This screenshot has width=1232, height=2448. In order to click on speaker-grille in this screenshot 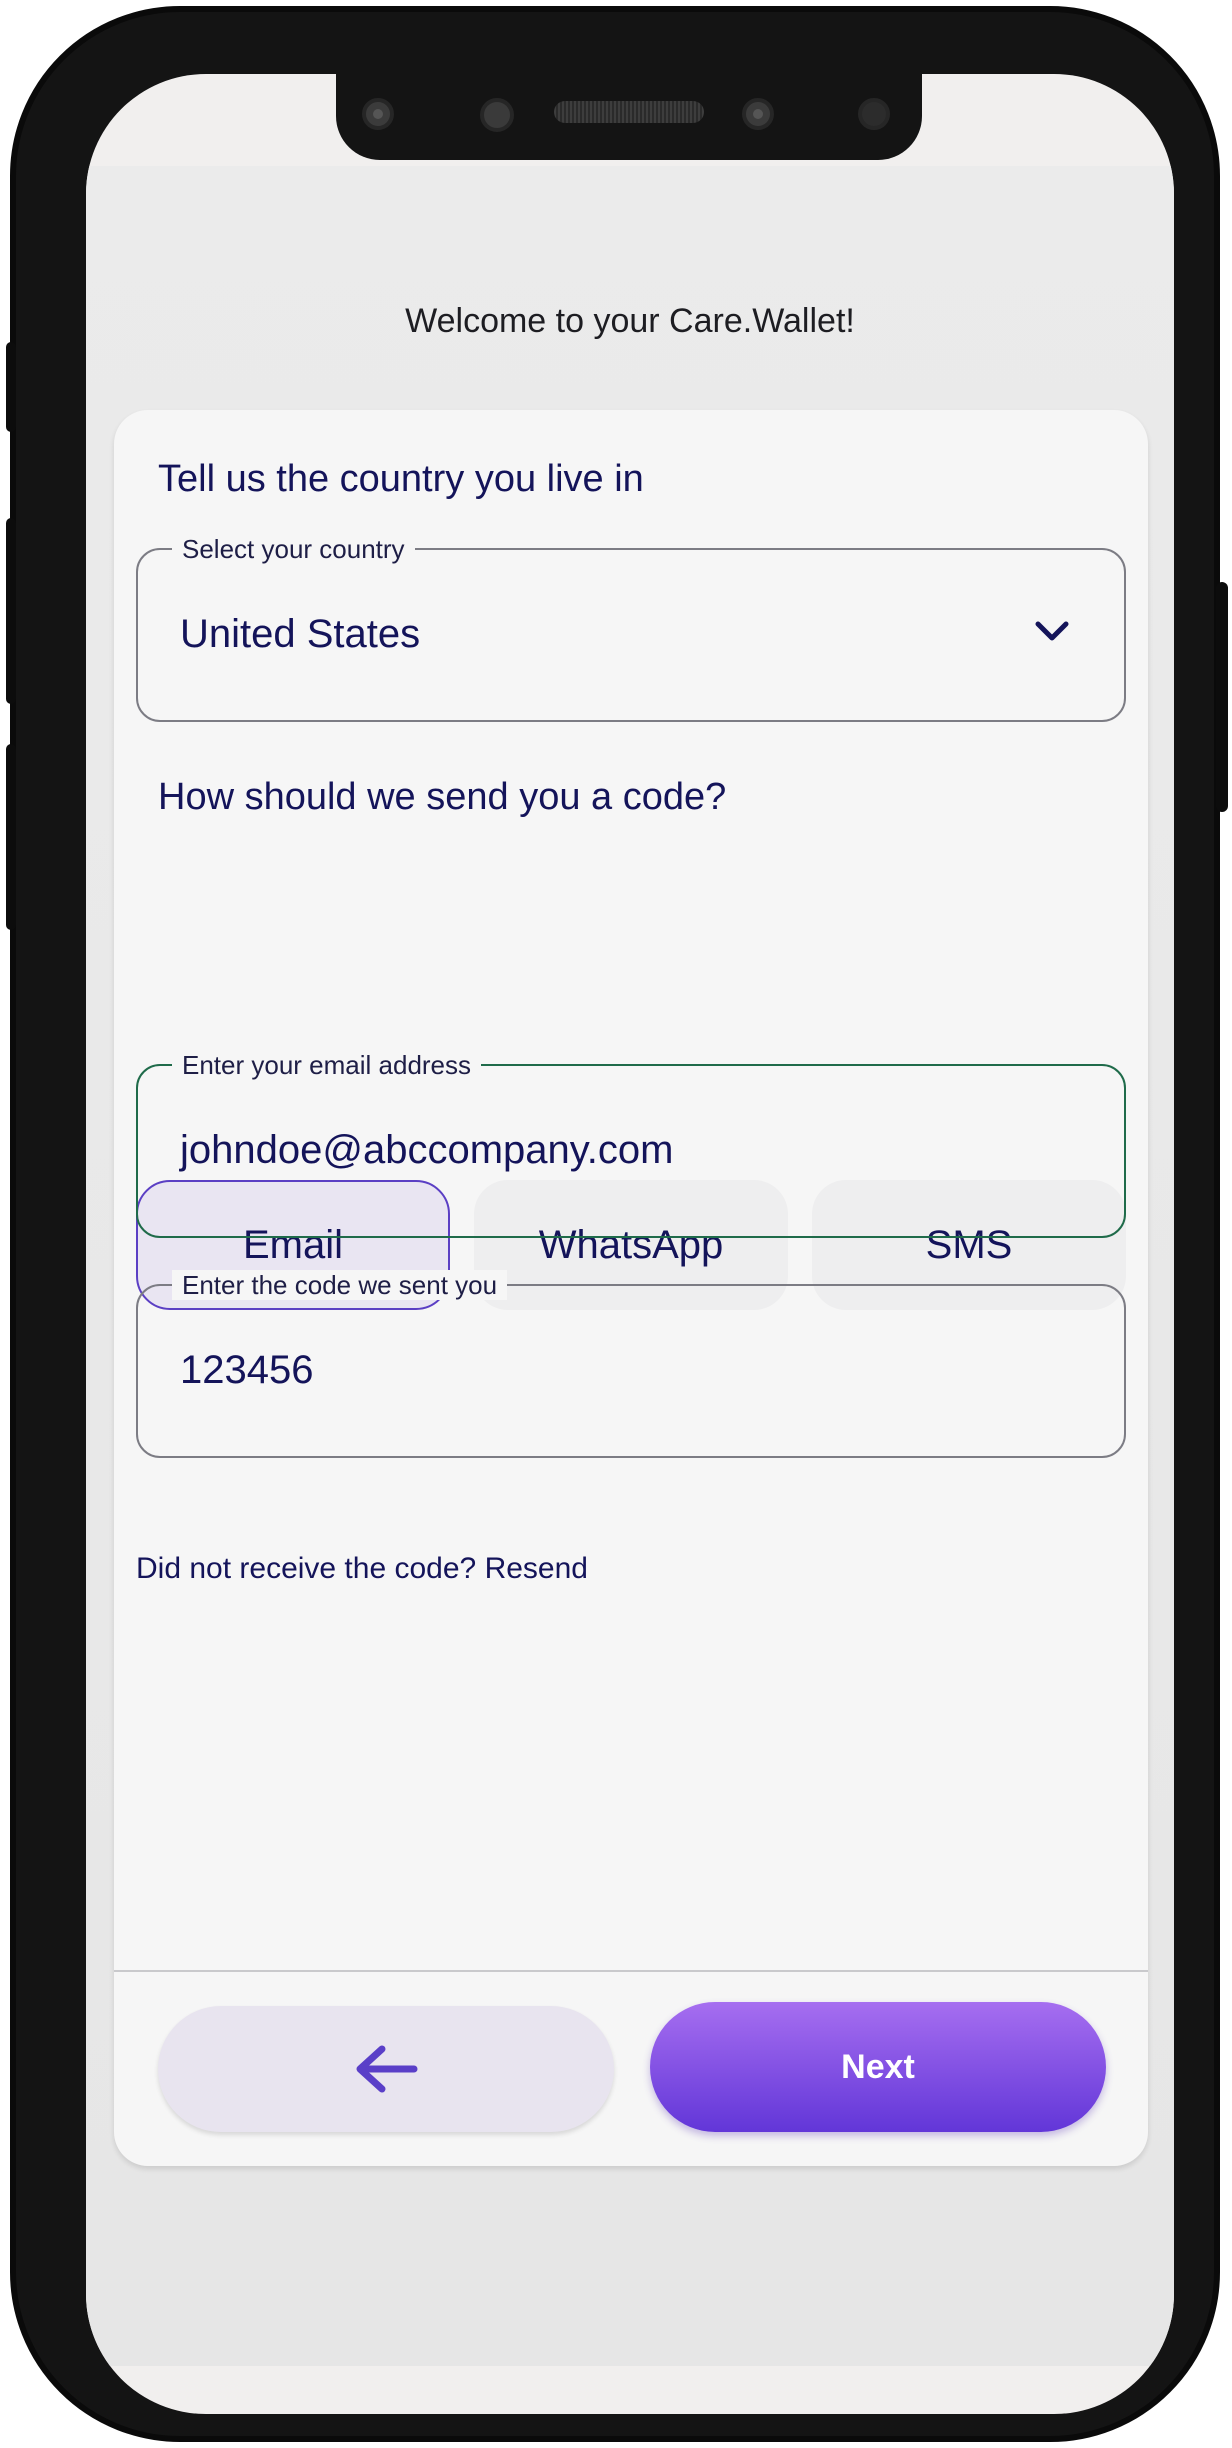, I will do `click(629, 112)`.